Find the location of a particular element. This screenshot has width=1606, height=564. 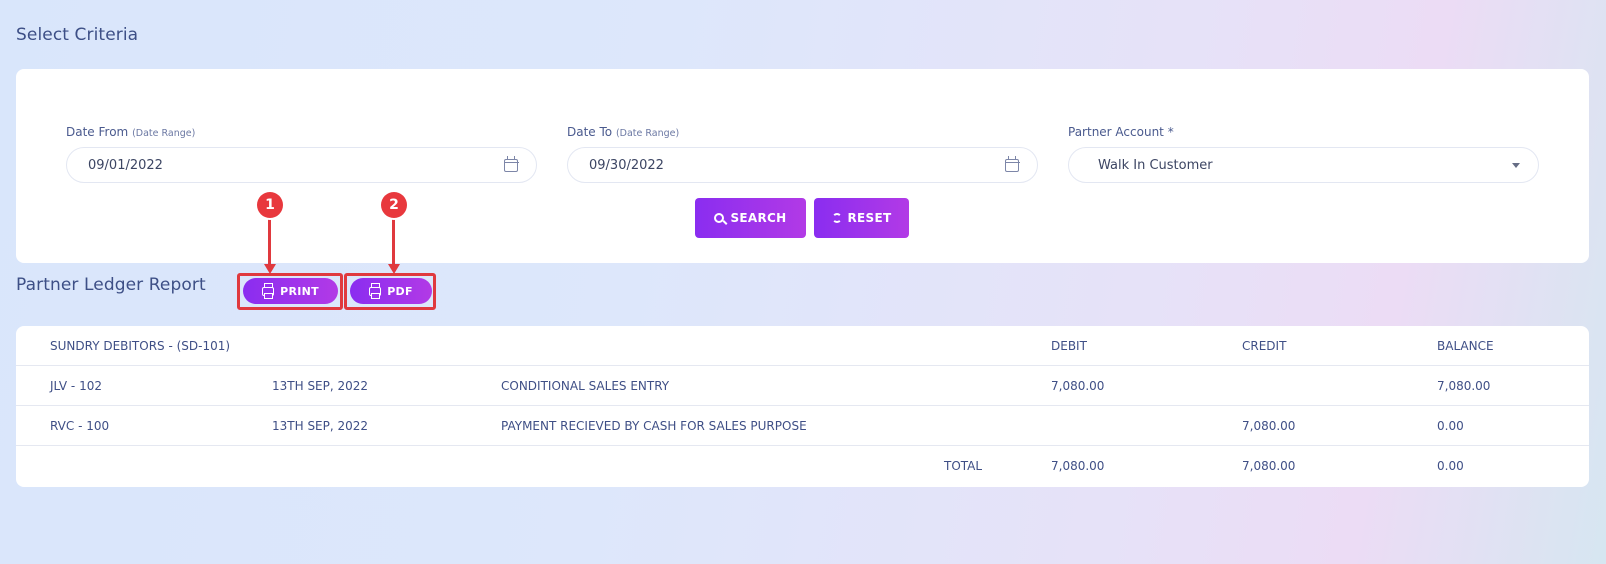

refresh-icon is located at coordinates (836, 218).